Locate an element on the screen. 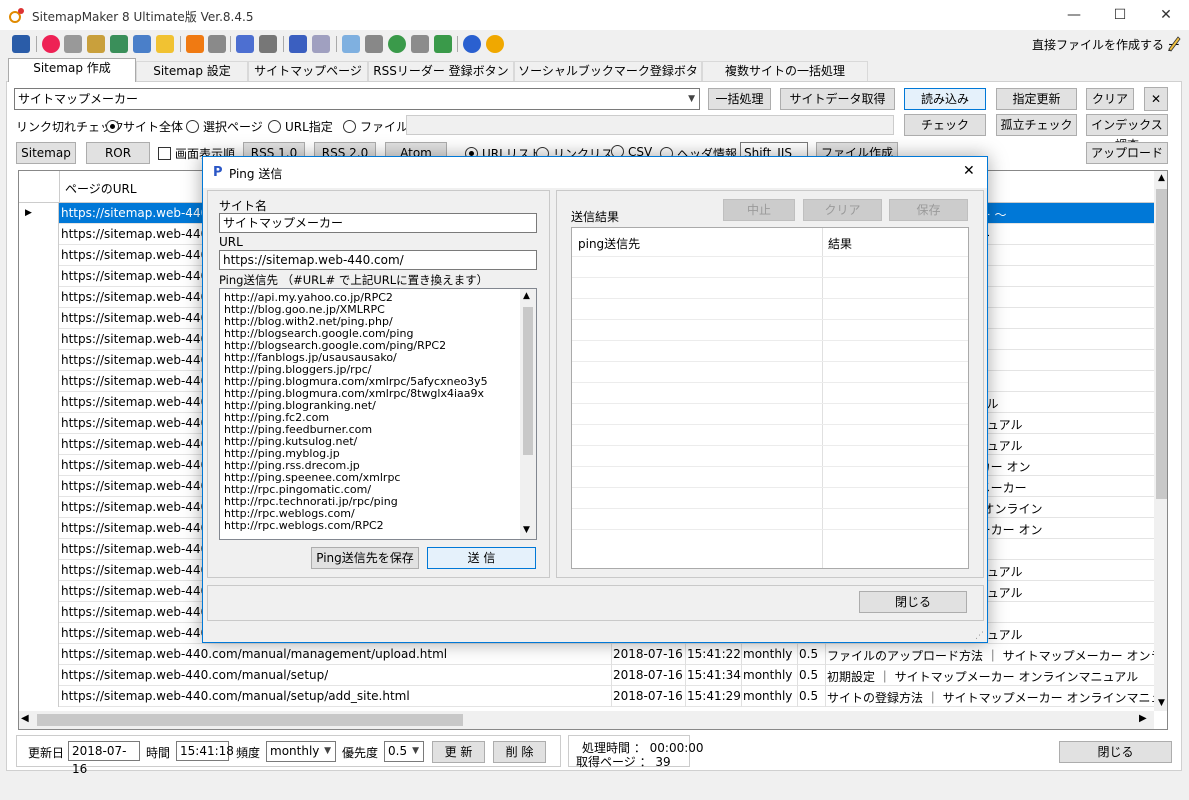 The height and width of the screenshot is (800, 1189). fetch-site-data-button: サイトデータ取得 is located at coordinates (837, 99).